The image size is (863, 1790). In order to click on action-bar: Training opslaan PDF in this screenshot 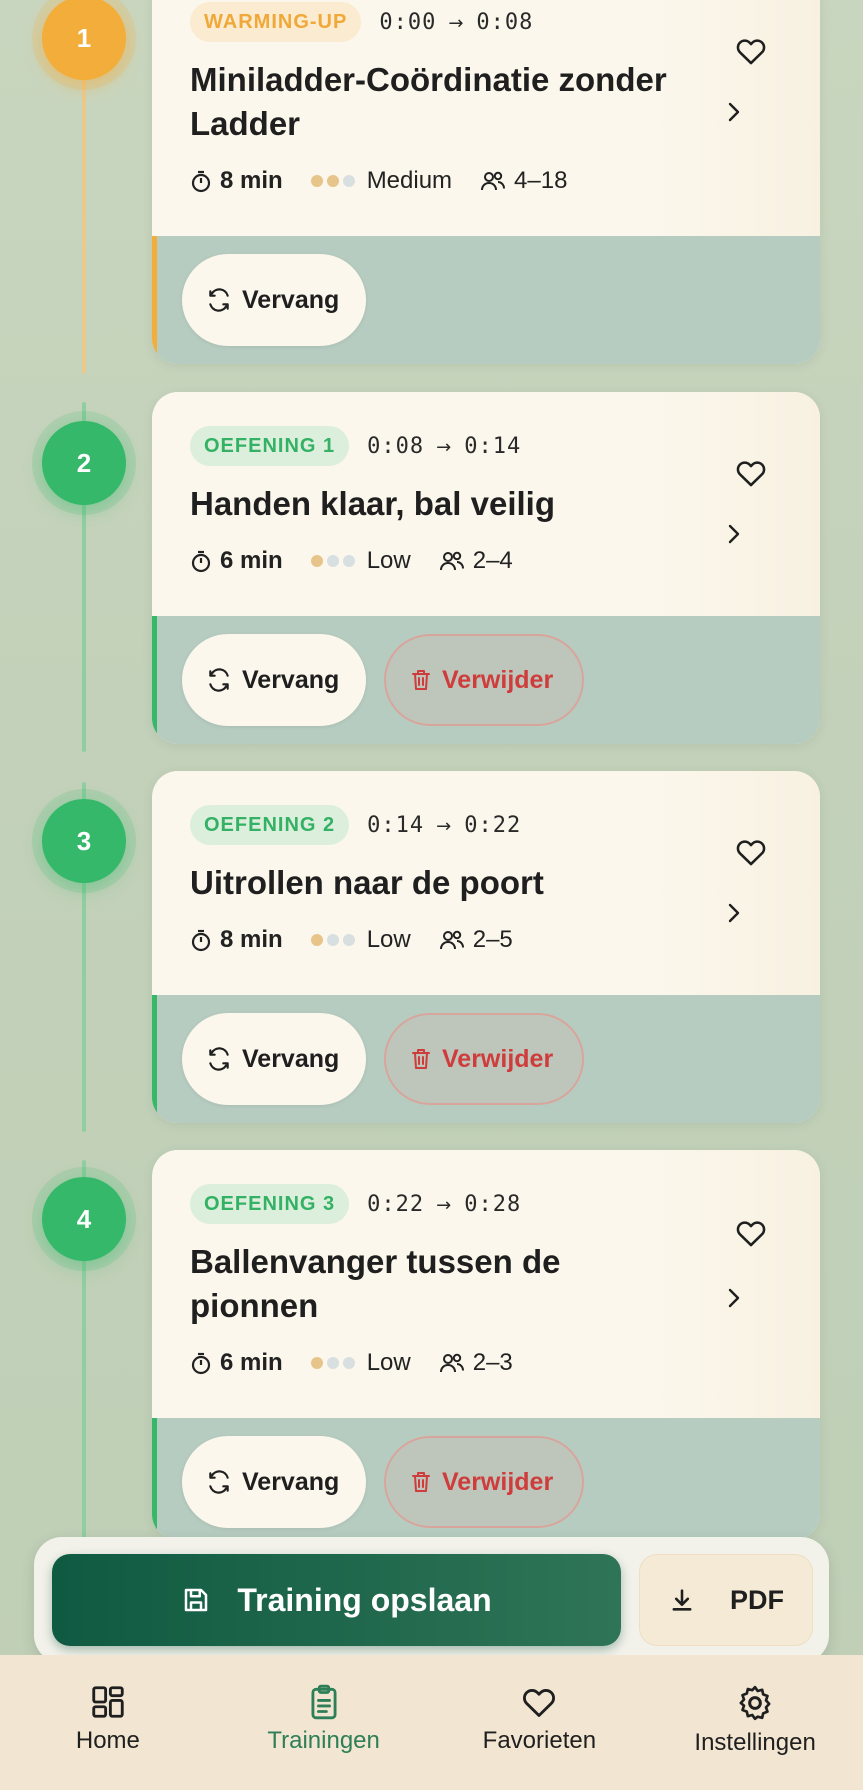, I will do `click(431, 1600)`.